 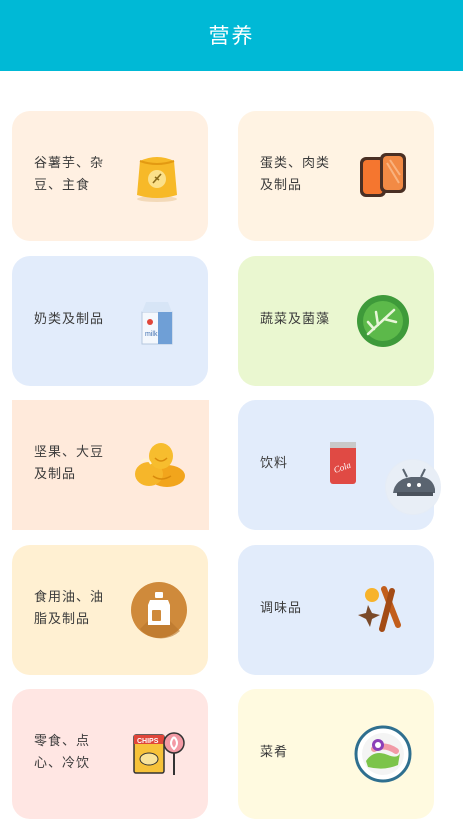 What do you see at coordinates (336, 754) in the screenshot?
I see `category-card-dishes: 菜肴` at bounding box center [336, 754].